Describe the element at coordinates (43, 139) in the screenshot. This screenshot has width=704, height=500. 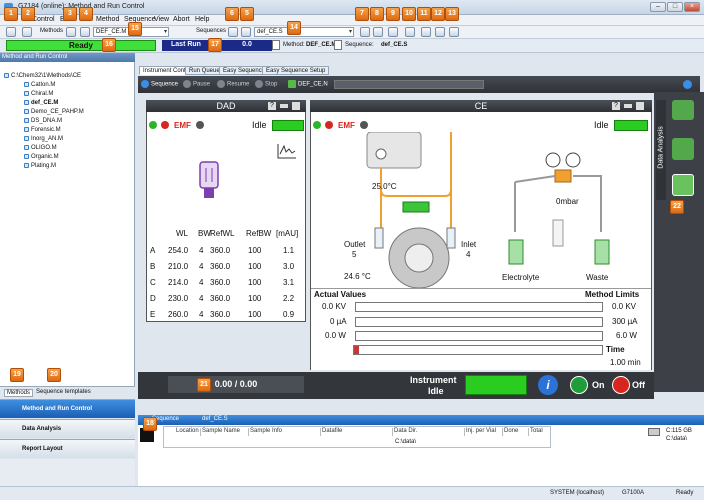
I see `tree-item: Inorg_AN.M` at that location.